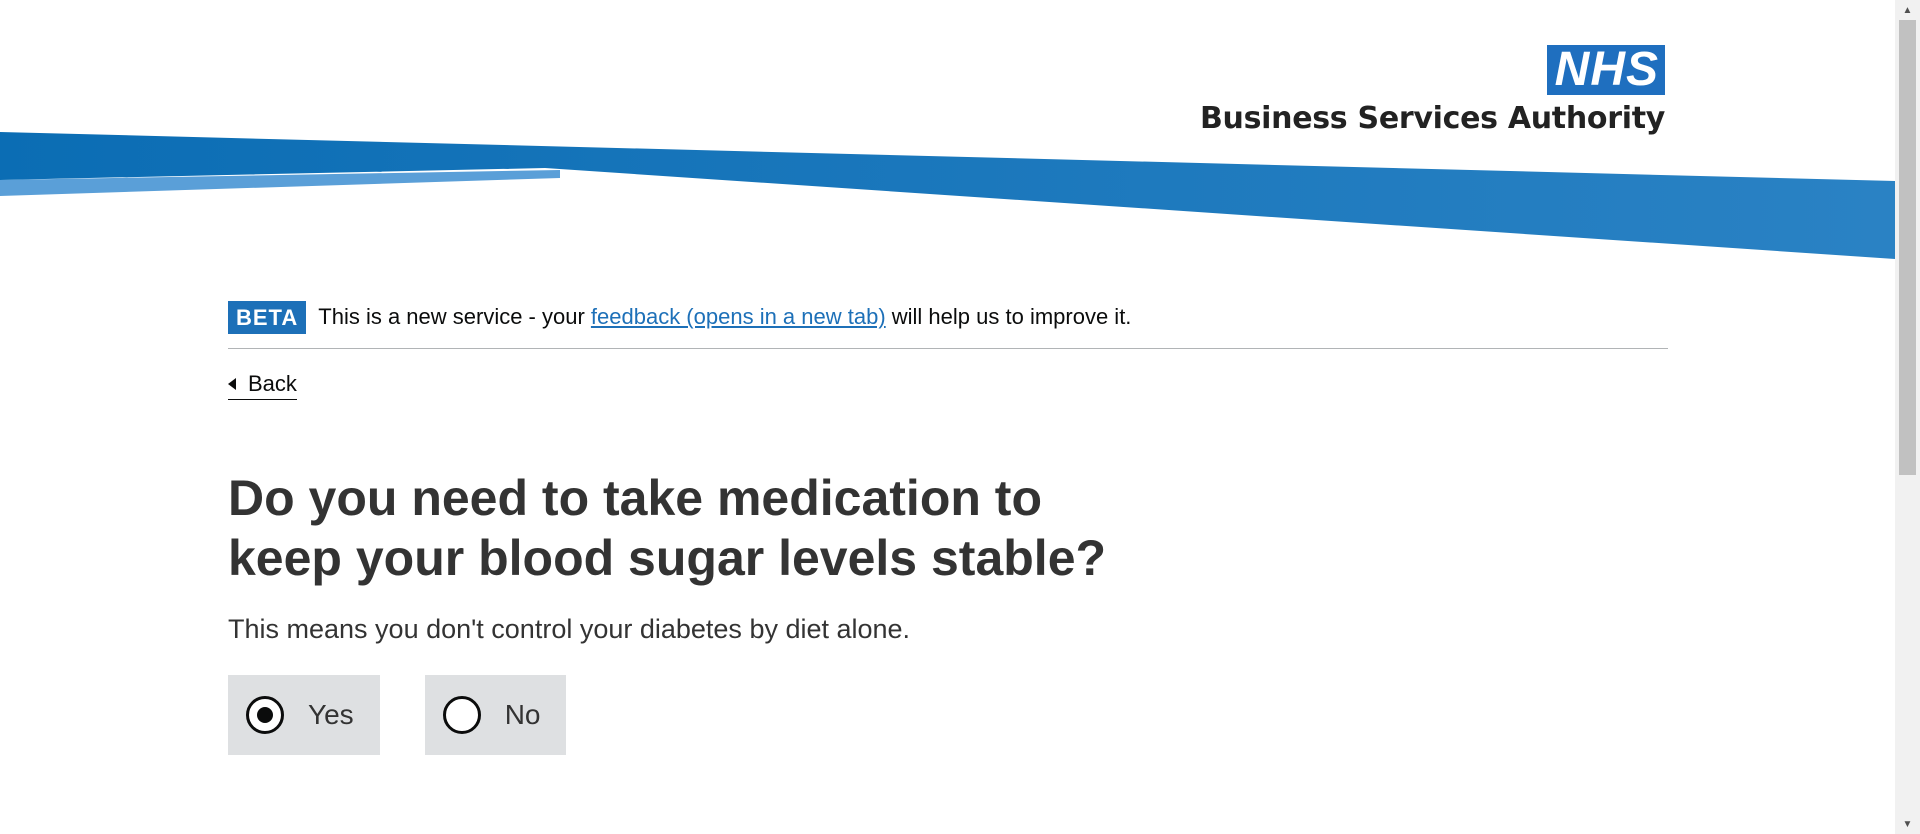 This screenshot has height=834, width=1920. What do you see at coordinates (454, 316) in the screenshot?
I see `phase-text-before: This is a new service - your` at bounding box center [454, 316].